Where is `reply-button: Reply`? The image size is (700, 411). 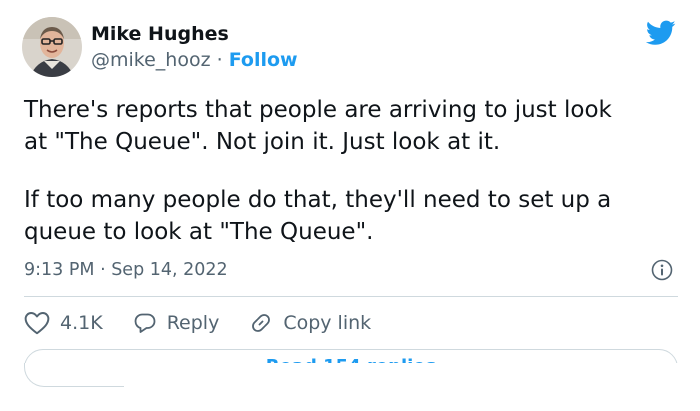
reply-button: Reply is located at coordinates (176, 323).